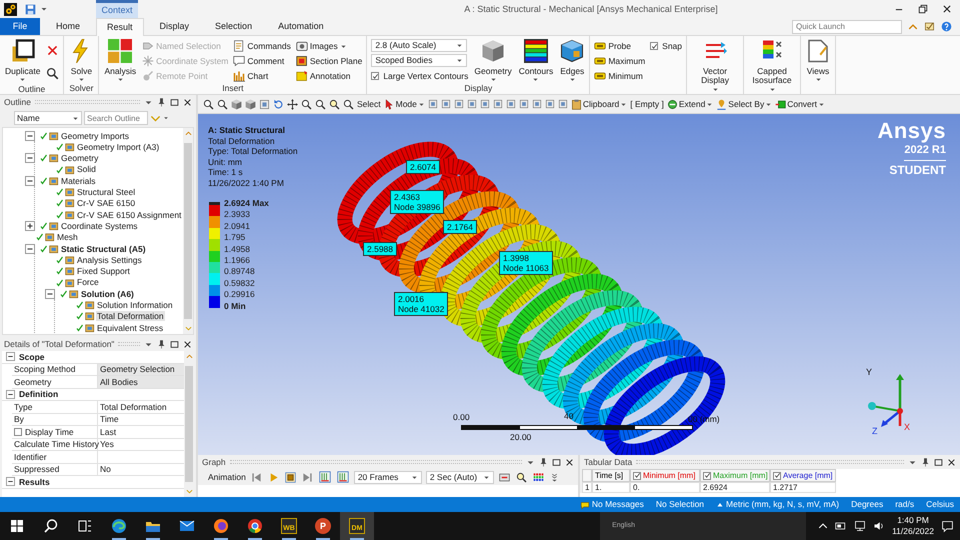  What do you see at coordinates (419, 45) in the screenshot?
I see `dropdown-field: 2.8 (Auto Scale)` at bounding box center [419, 45].